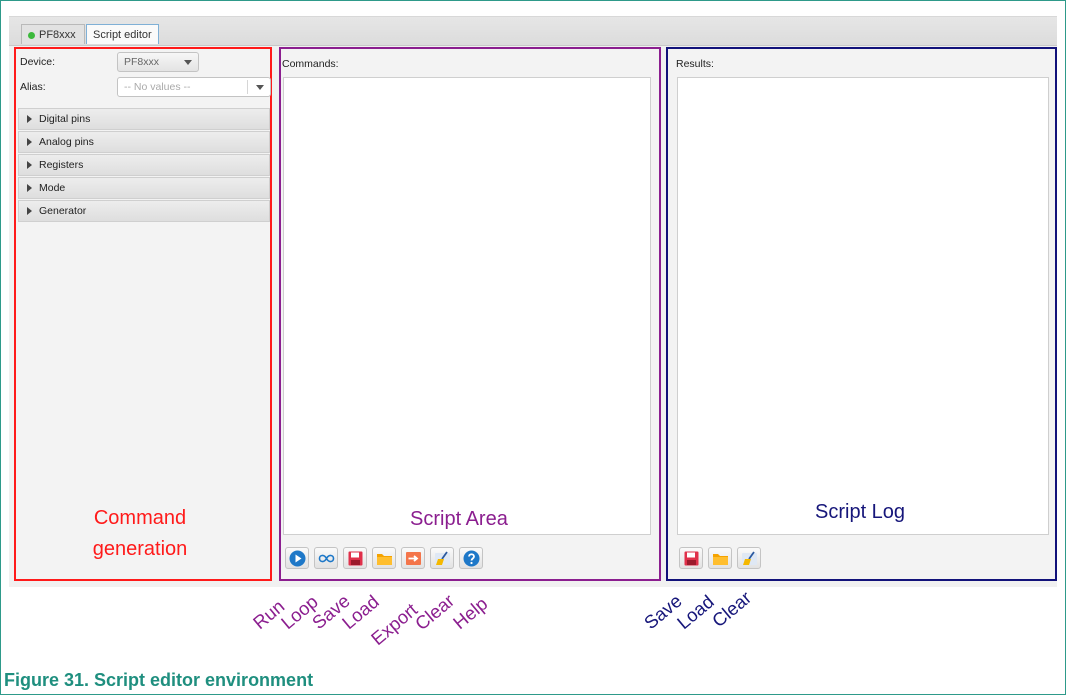 The width and height of the screenshot is (1066, 695). What do you see at coordinates (159, 680) in the screenshot?
I see `figure-caption: Figure 31. Script editor environment` at bounding box center [159, 680].